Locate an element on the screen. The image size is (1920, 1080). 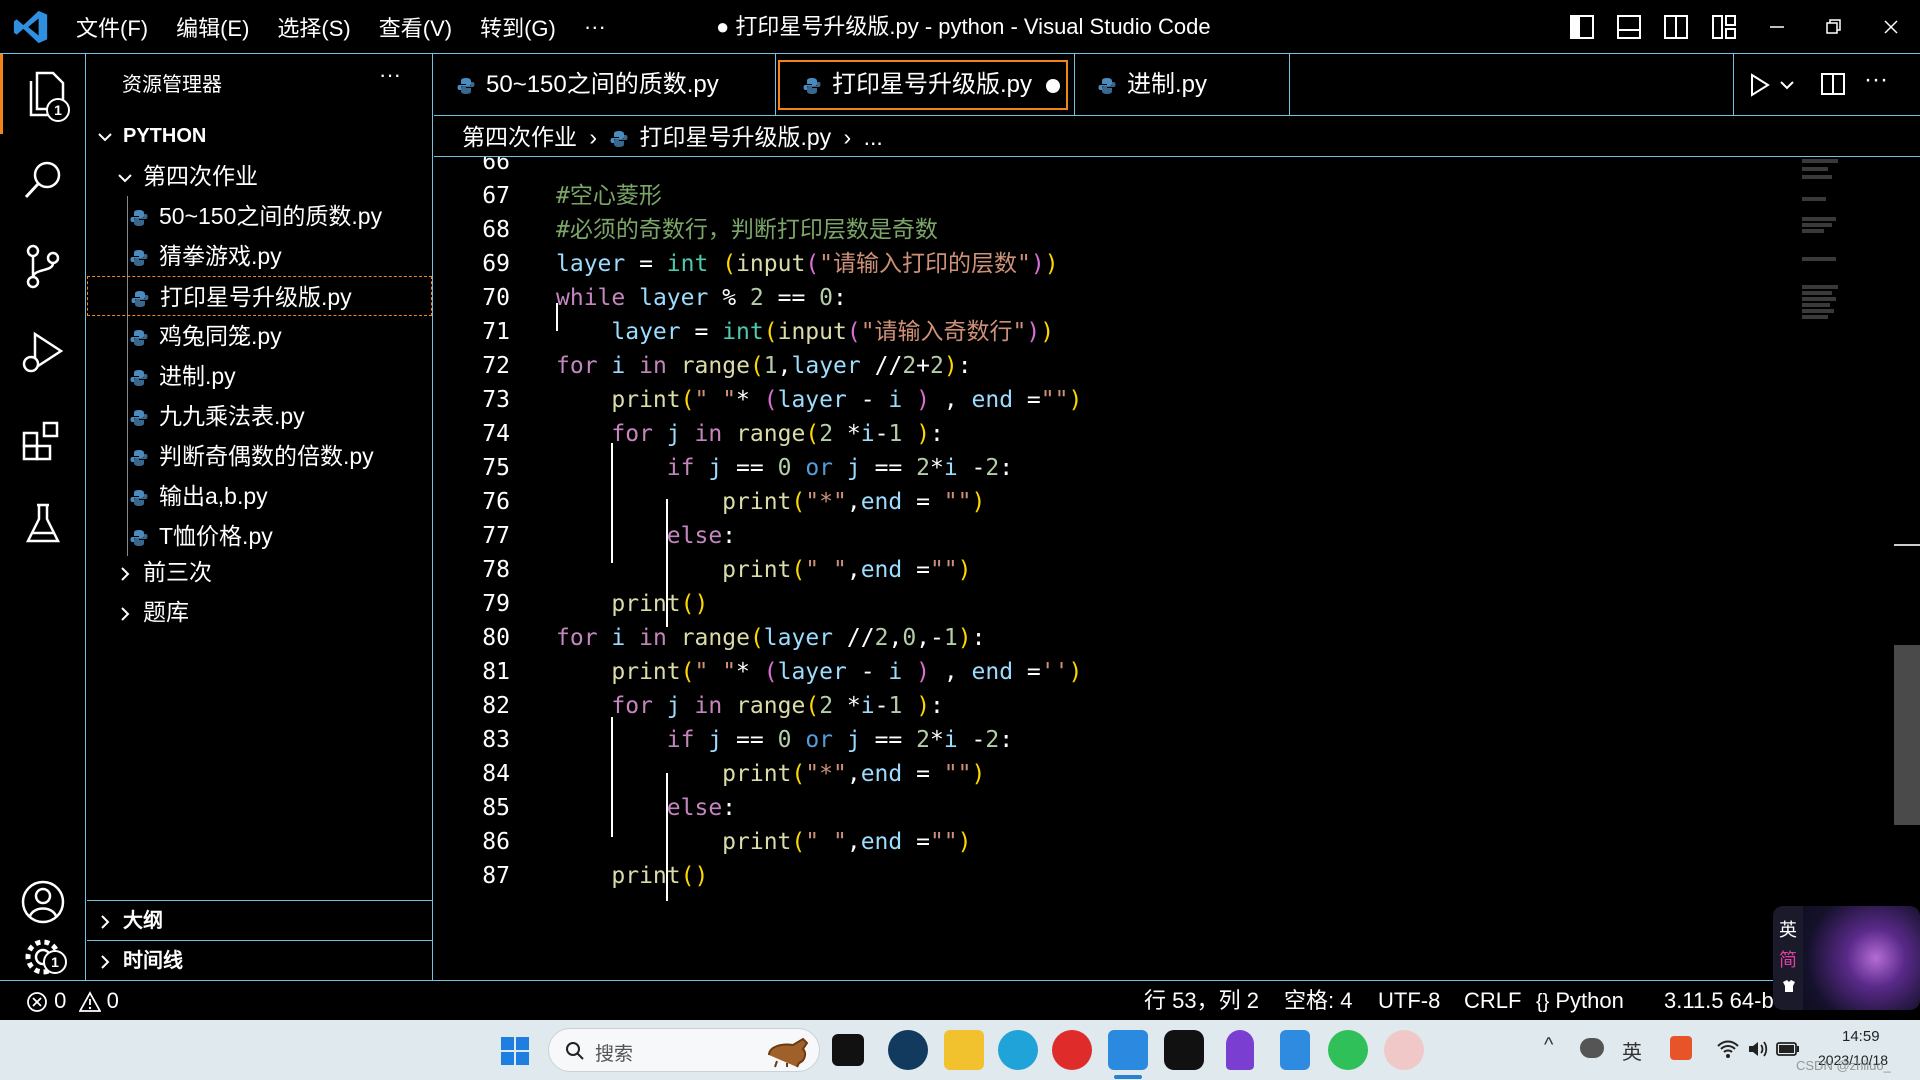
editor-tabs: 50~150之间的质数.py 打印星号升级版.py 进制.py ··· is located at coordinates (1177, 85).